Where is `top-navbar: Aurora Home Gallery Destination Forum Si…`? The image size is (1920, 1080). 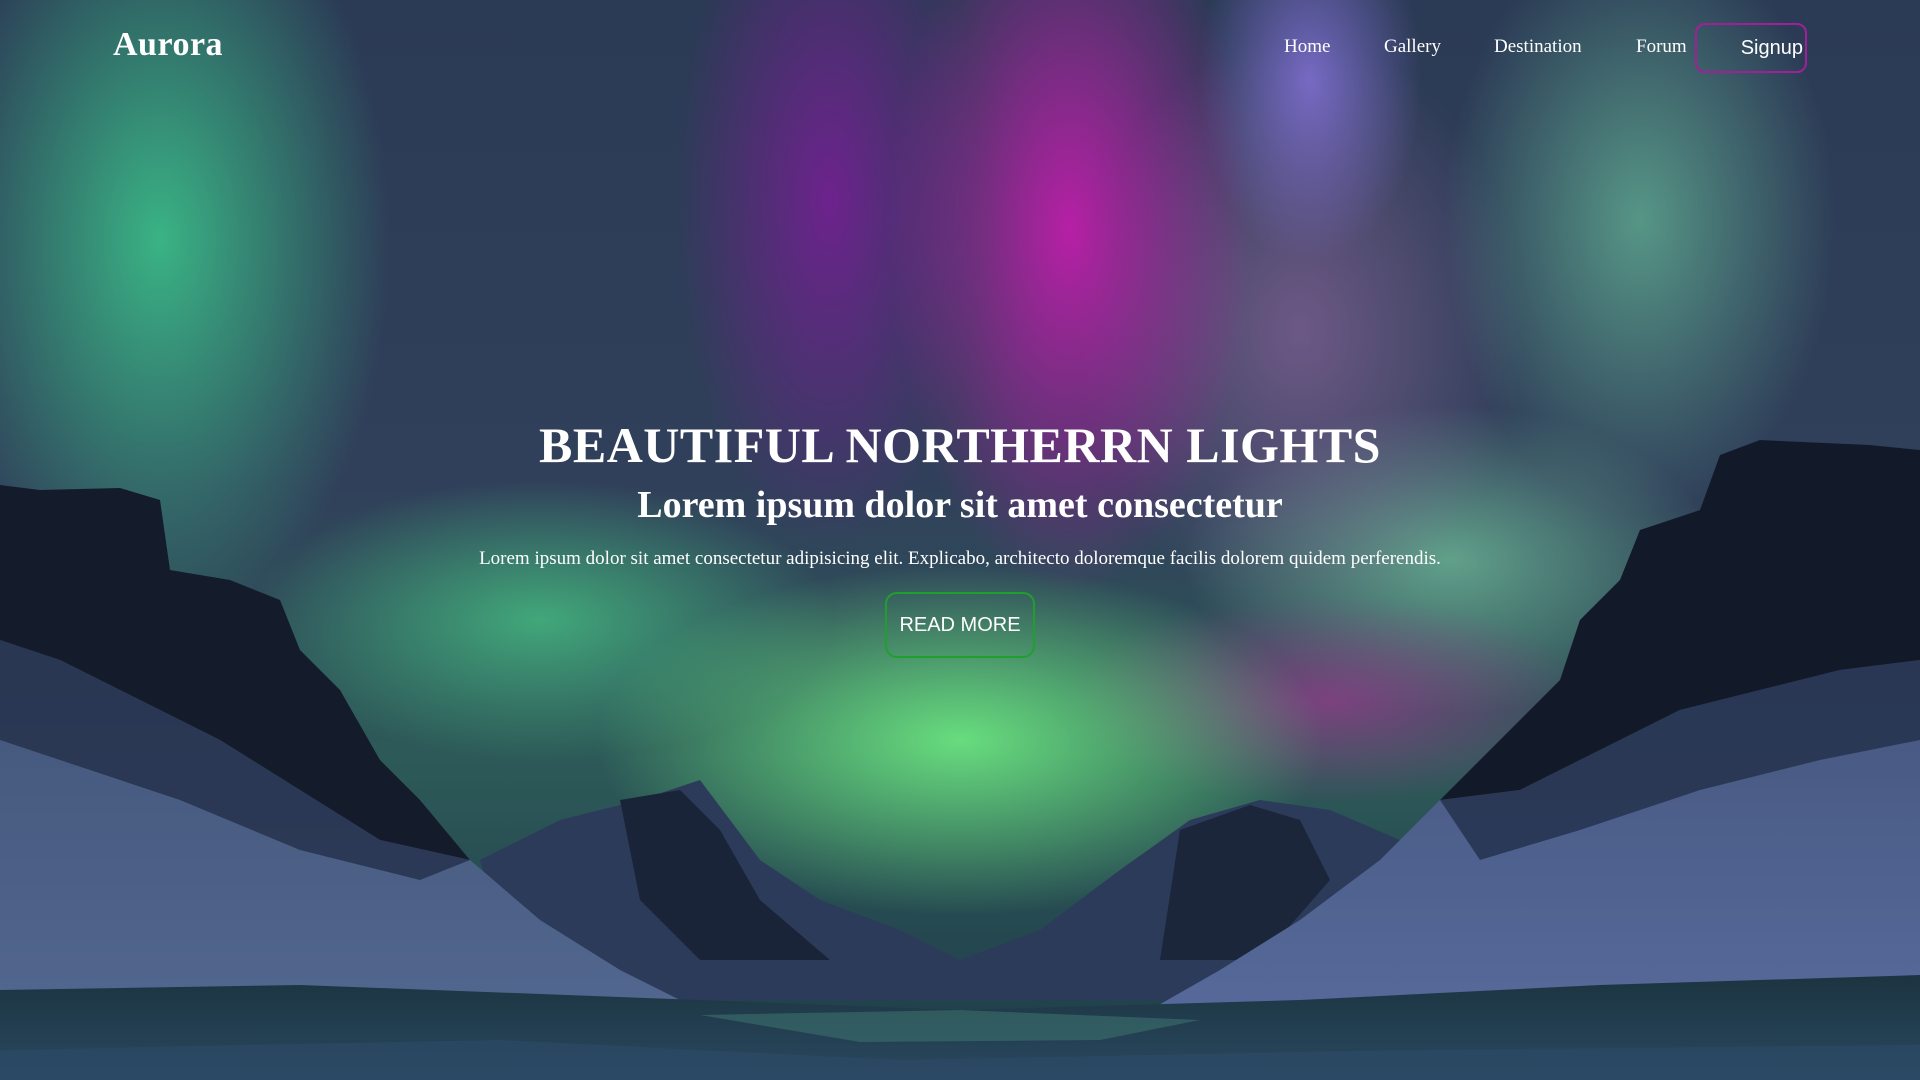 top-navbar: Aurora Home Gallery Destination Forum Si… is located at coordinates (960, 50).